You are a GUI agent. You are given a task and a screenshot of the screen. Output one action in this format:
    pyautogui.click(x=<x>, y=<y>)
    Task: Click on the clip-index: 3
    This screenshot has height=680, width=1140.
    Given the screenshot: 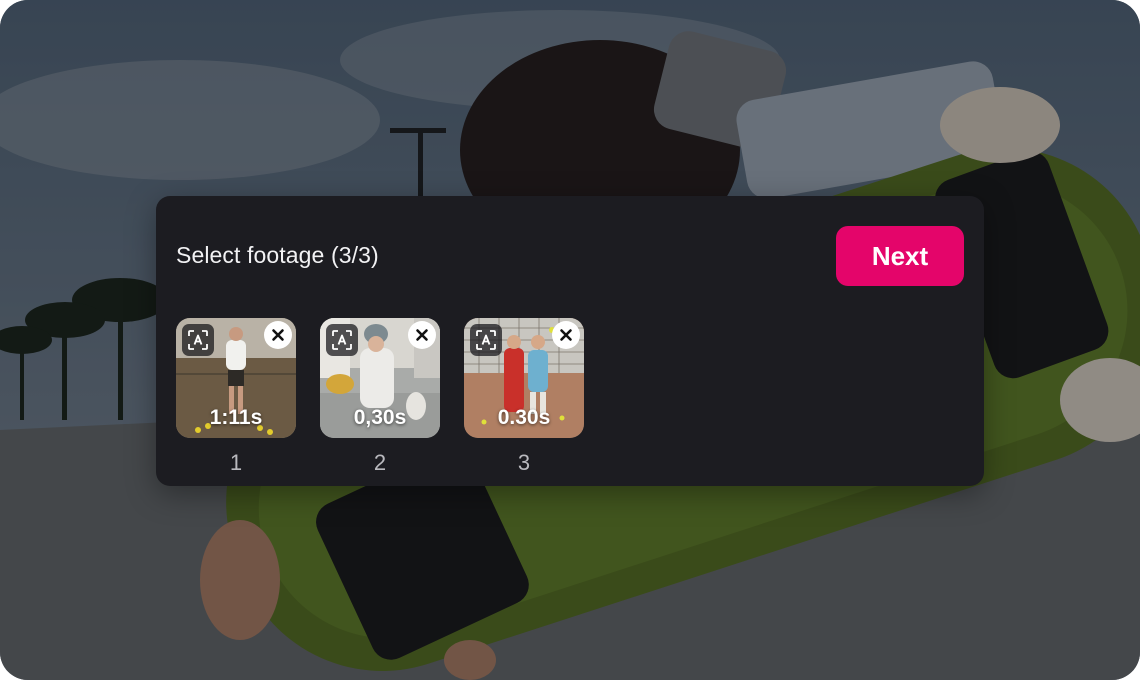 What is the action you would take?
    pyautogui.click(x=524, y=462)
    